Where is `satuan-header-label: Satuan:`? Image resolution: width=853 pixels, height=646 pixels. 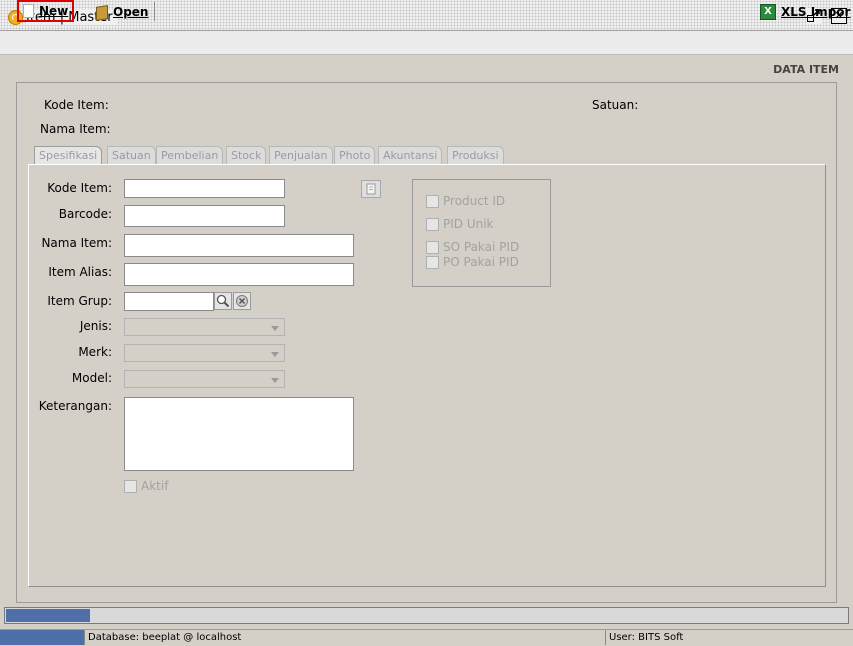 satuan-header-label: Satuan: is located at coordinates (615, 105).